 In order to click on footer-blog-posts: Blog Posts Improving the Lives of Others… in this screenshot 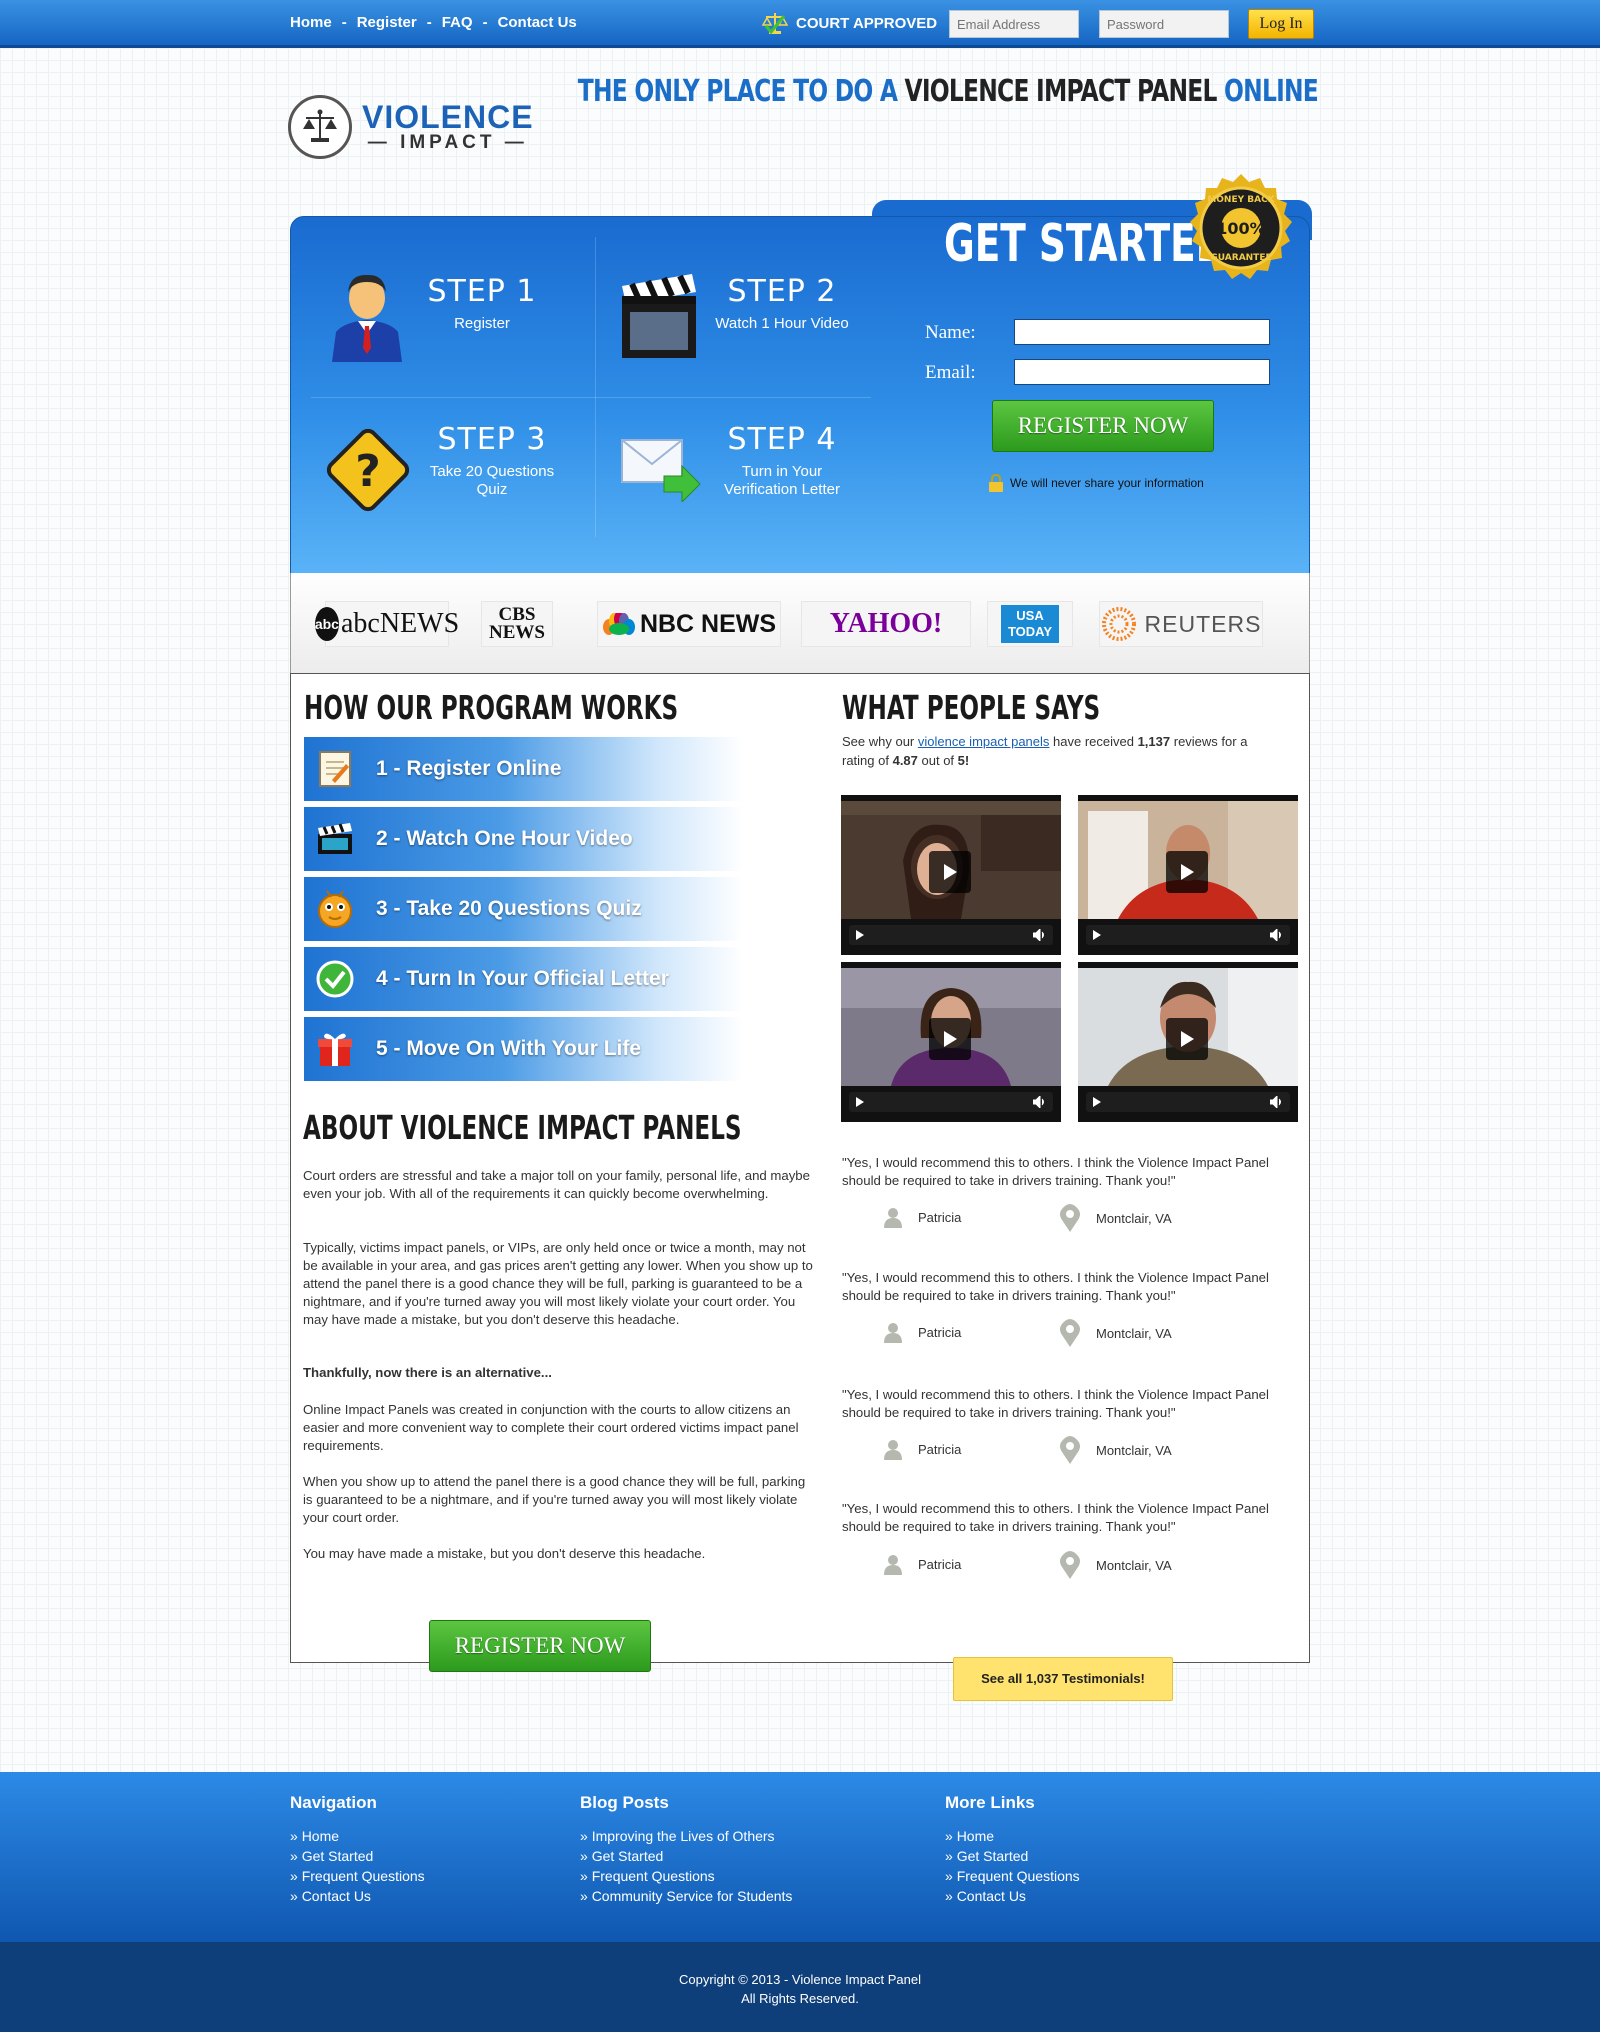, I will do `click(686, 1849)`.